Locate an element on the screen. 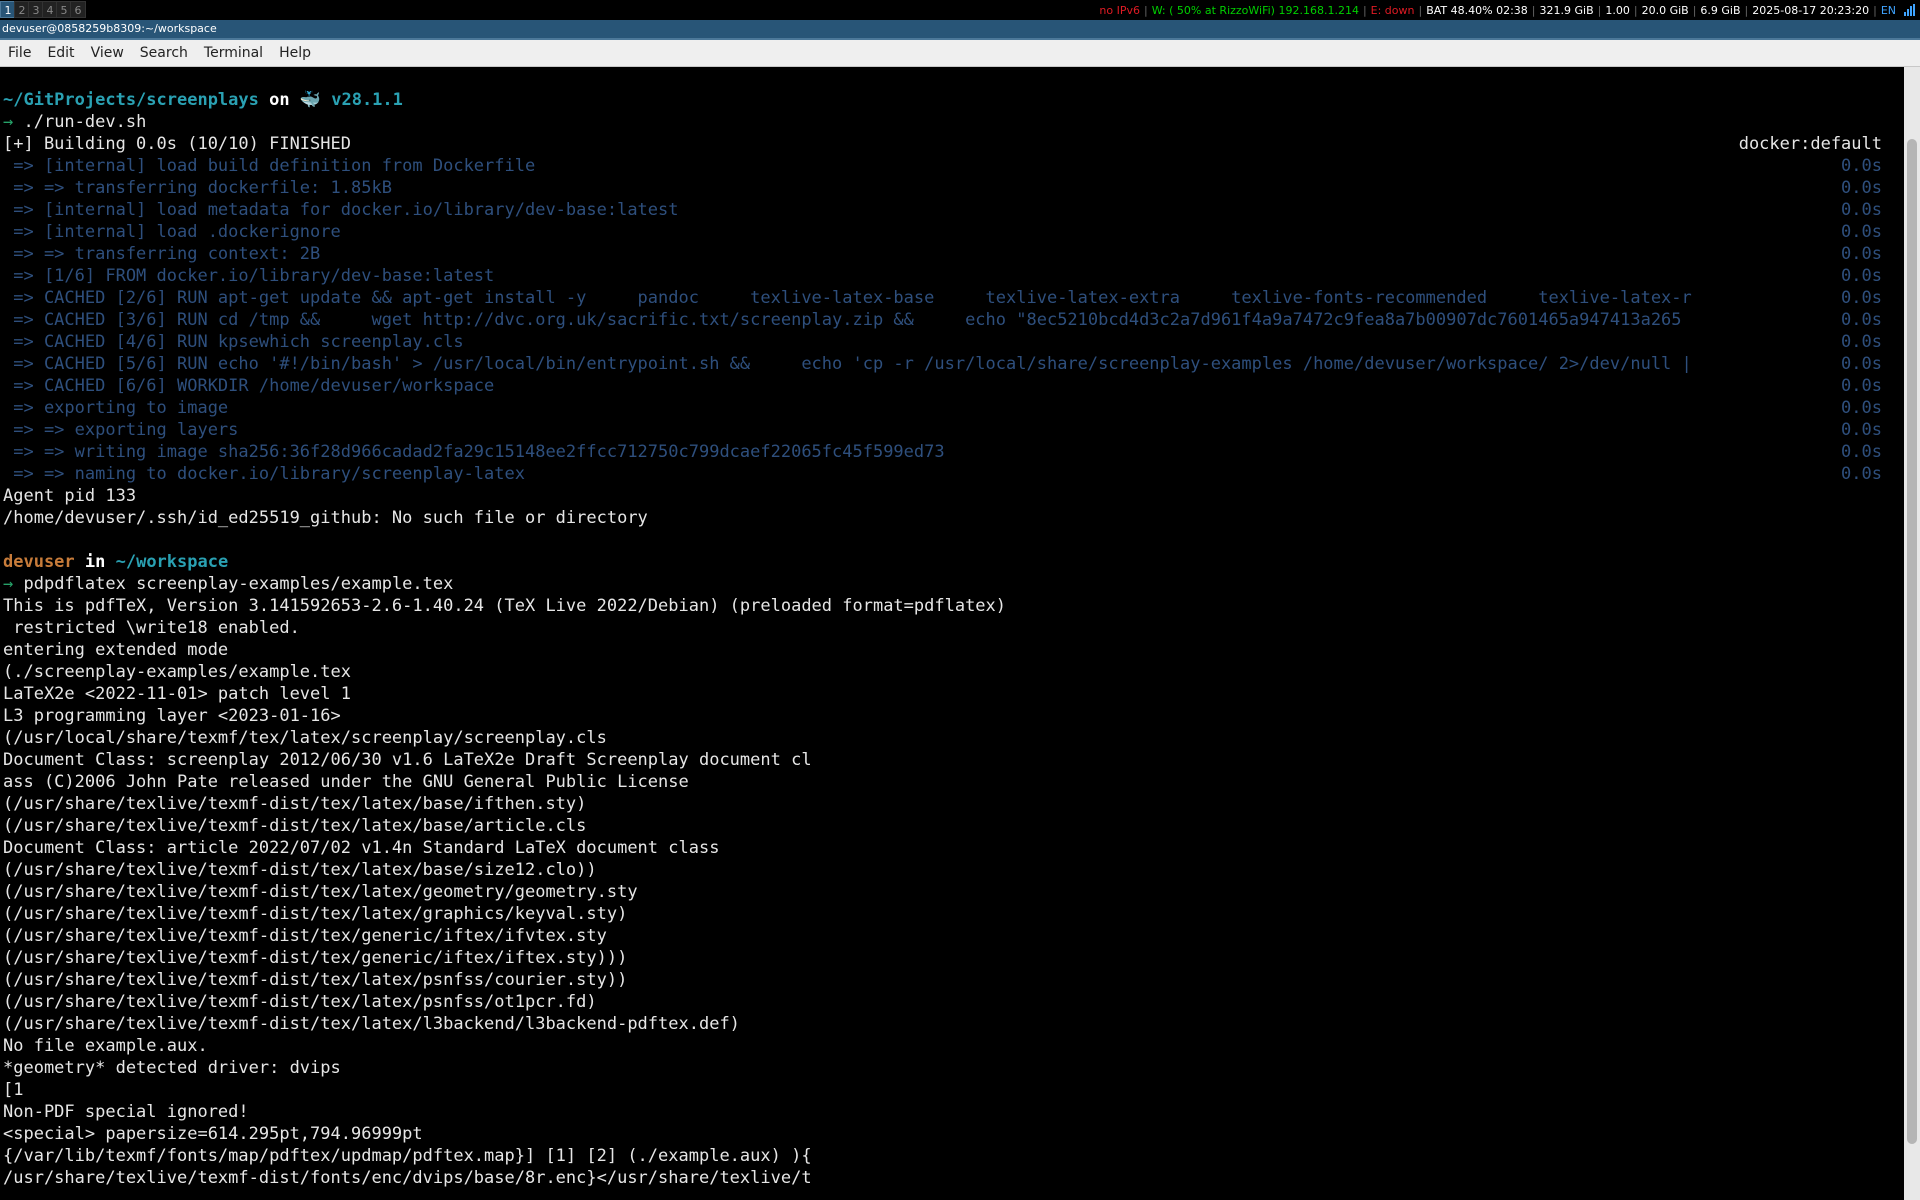 This screenshot has height=1200, width=1920. window-titlebar: devuser@0858259b8309:~/workspace is located at coordinates (960, 30).